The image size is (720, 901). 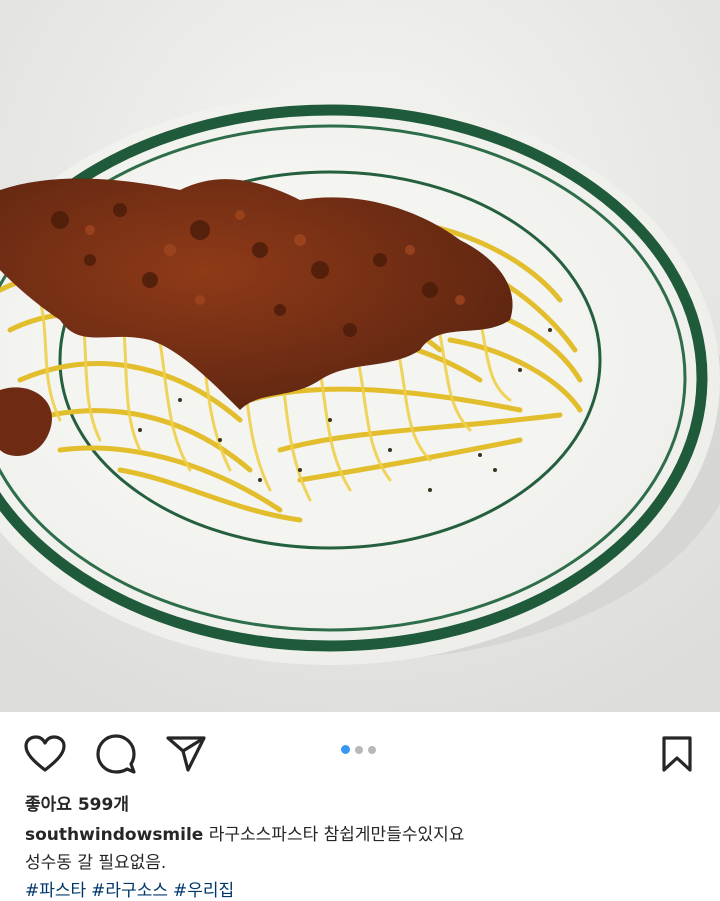 What do you see at coordinates (129, 891) in the screenshot?
I see `hashtag-link: #라구소스` at bounding box center [129, 891].